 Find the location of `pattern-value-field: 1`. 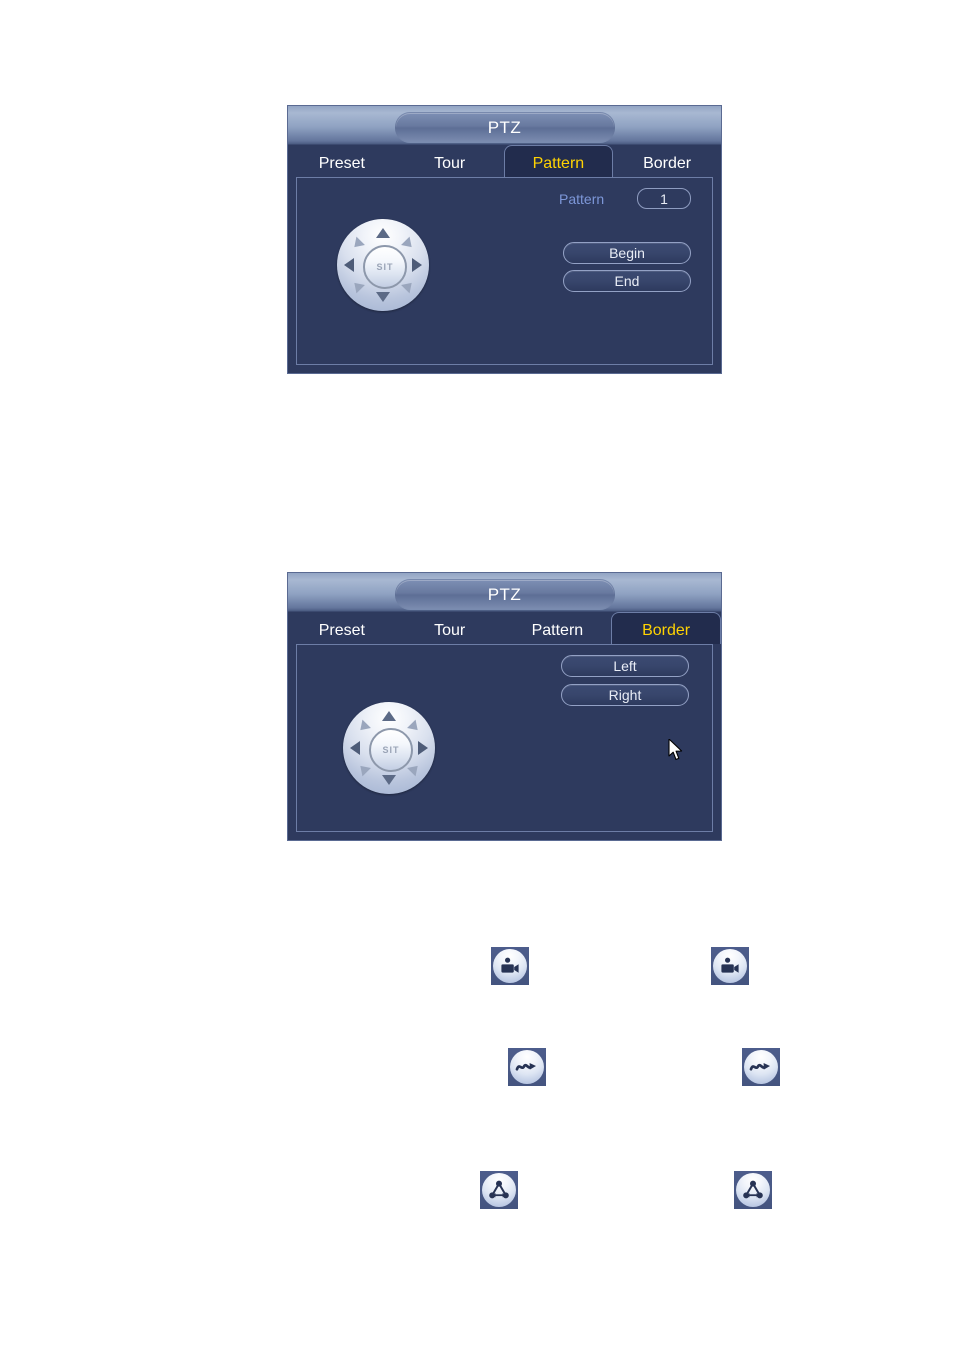

pattern-value-field: 1 is located at coordinates (664, 198).